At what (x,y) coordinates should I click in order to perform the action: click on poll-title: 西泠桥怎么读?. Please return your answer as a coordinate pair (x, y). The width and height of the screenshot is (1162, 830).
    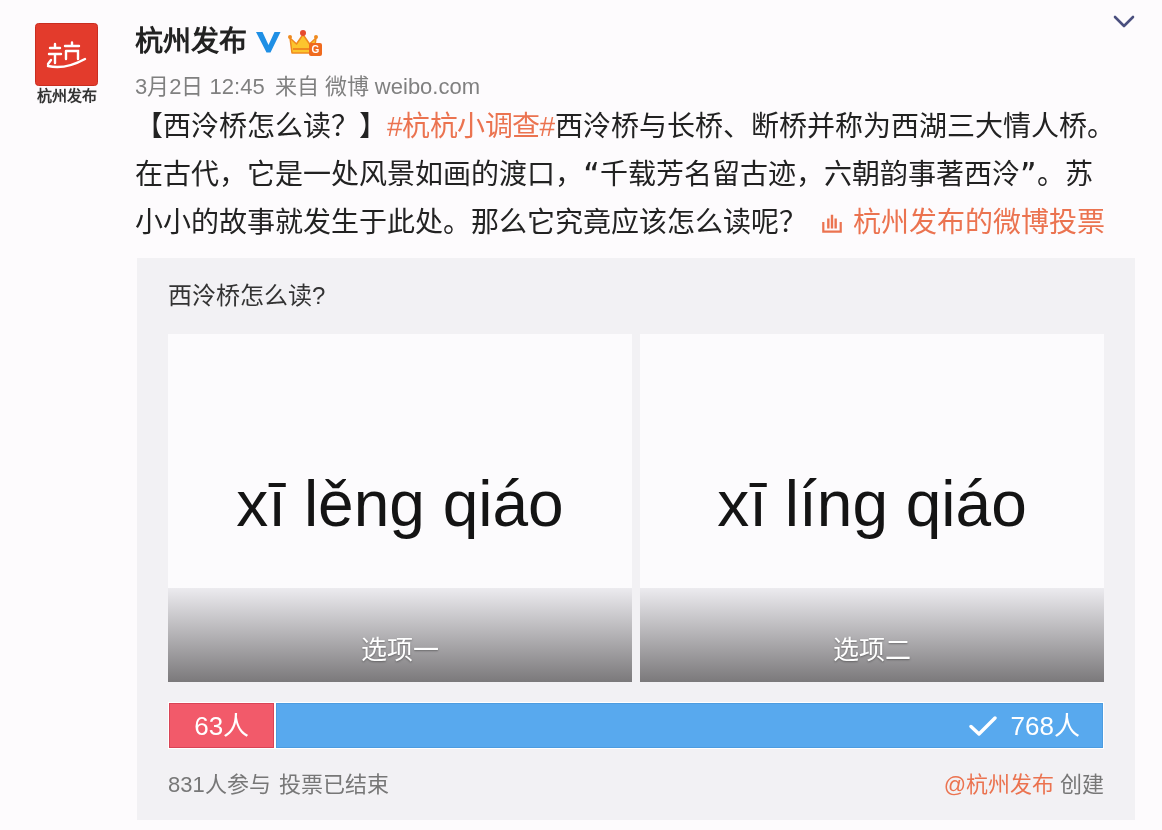
    Looking at the image, I should click on (247, 296).